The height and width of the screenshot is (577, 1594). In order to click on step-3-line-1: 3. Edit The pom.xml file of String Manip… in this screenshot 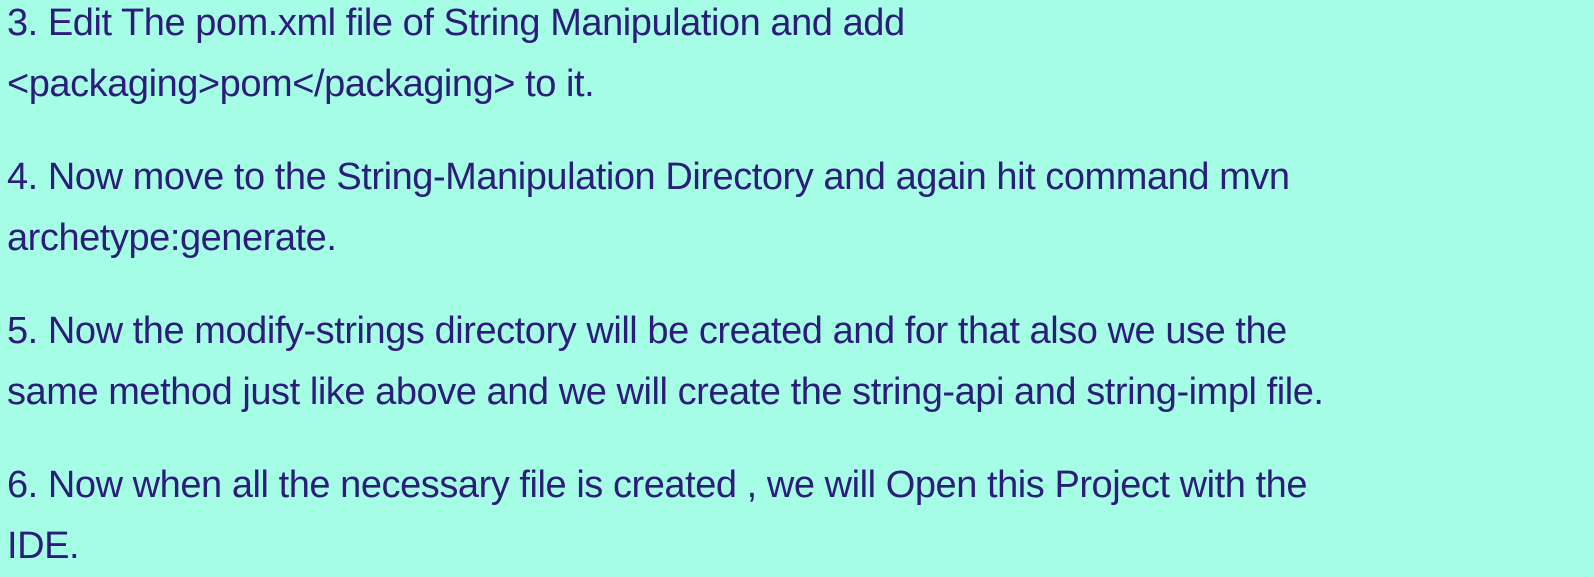, I will do `click(456, 23)`.